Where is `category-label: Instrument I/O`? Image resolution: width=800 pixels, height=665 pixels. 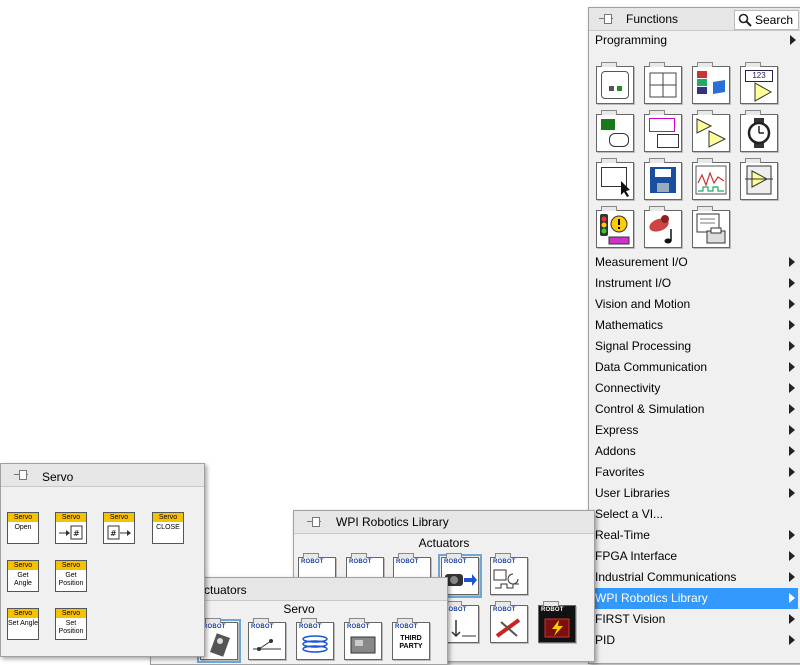
category-label: Instrument I/O is located at coordinates (633, 283).